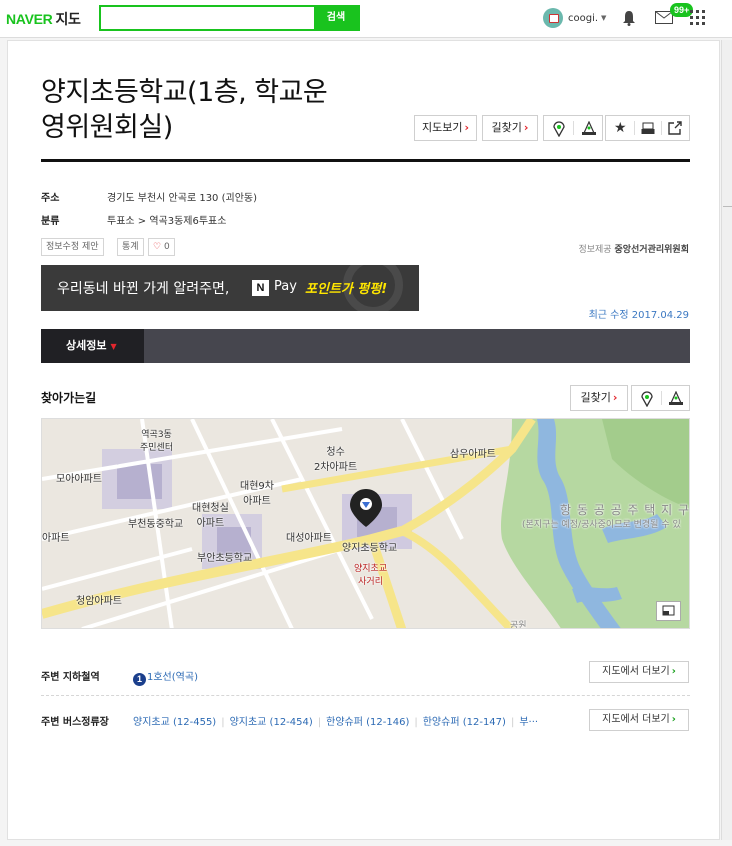 This screenshot has width=732, height=846. Describe the element at coordinates (639, 720) in the screenshot. I see `bus-more-button: 지도에서 더보기 ›` at that location.